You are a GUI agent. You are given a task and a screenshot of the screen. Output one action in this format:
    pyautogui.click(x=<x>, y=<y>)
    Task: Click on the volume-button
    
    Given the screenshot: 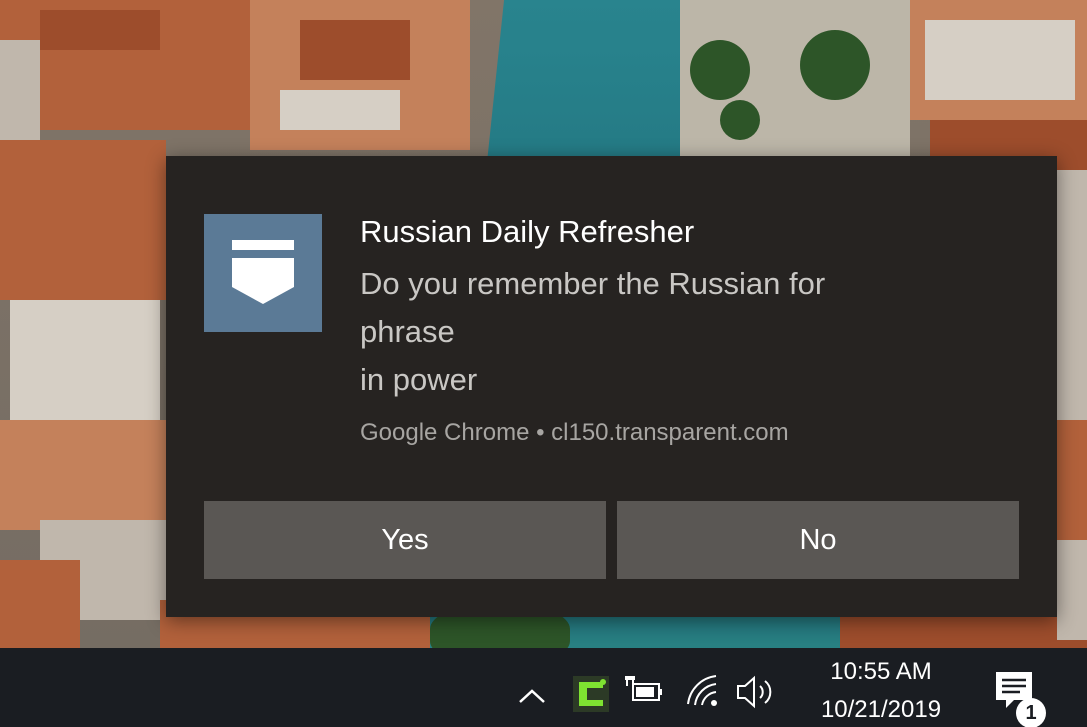 What is the action you would take?
    pyautogui.click(x=755, y=687)
    